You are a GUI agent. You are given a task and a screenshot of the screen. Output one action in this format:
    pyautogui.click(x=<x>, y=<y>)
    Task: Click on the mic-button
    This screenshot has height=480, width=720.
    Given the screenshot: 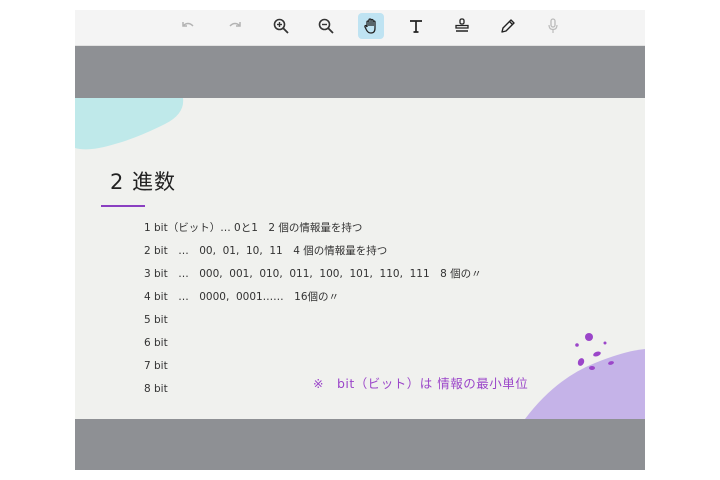 What is the action you would take?
    pyautogui.click(x=553, y=26)
    